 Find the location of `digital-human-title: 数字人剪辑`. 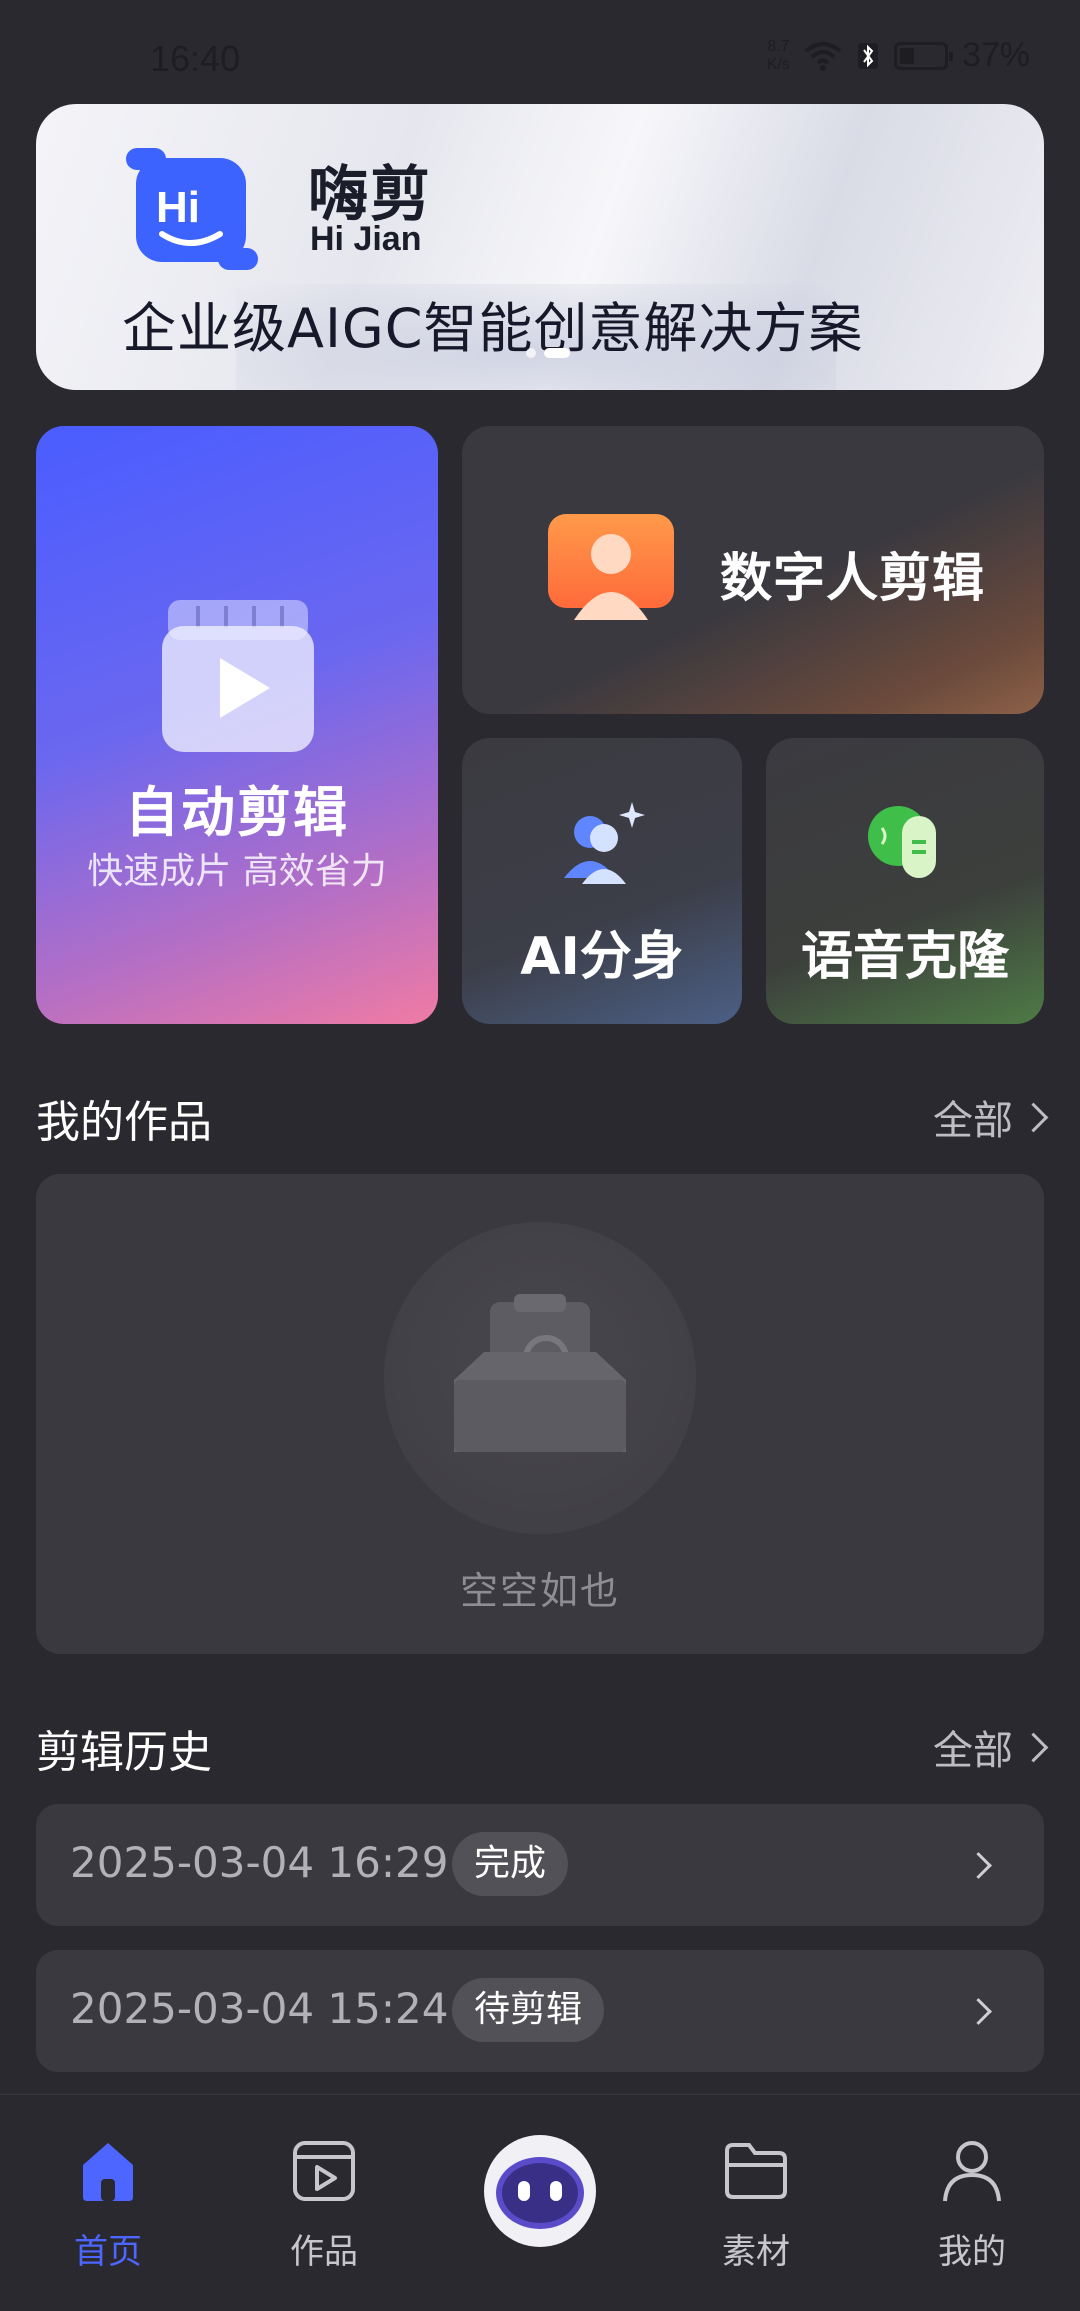

digital-human-title: 数字人剪辑 is located at coordinates (853, 579).